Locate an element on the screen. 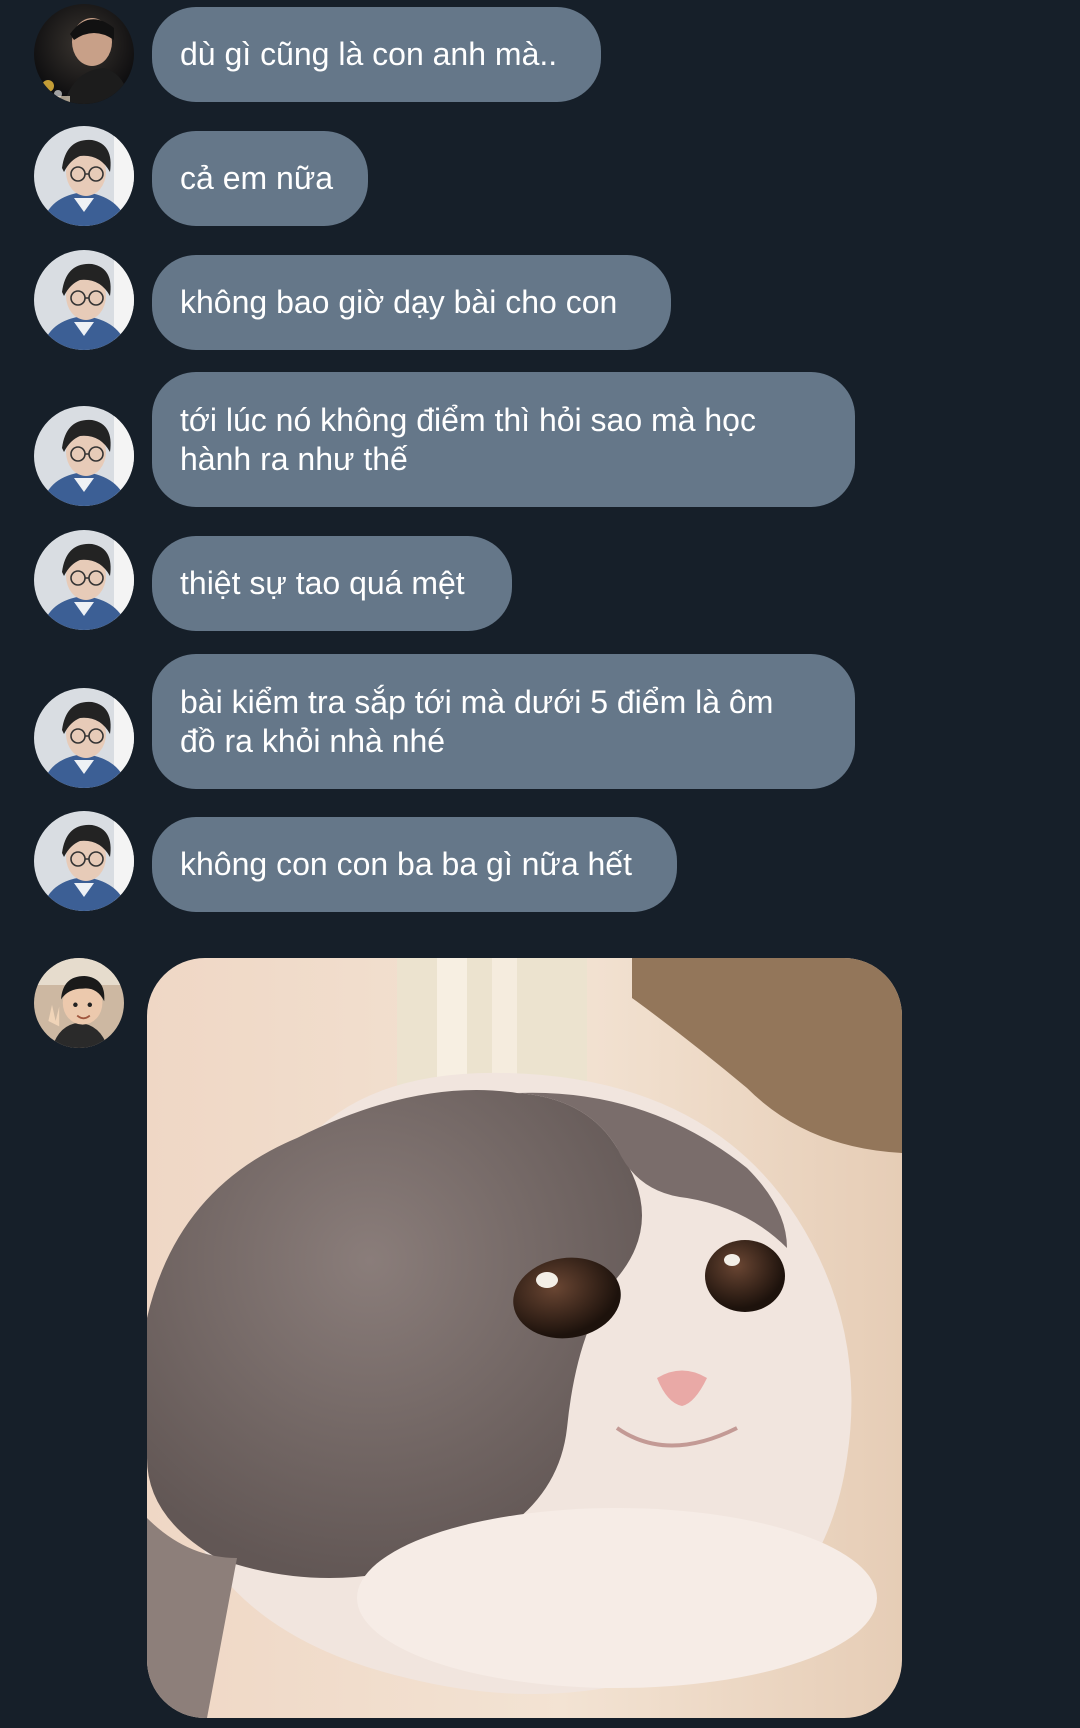 This screenshot has height=1728, width=1080. avatar-user-a is located at coordinates (84, 54).